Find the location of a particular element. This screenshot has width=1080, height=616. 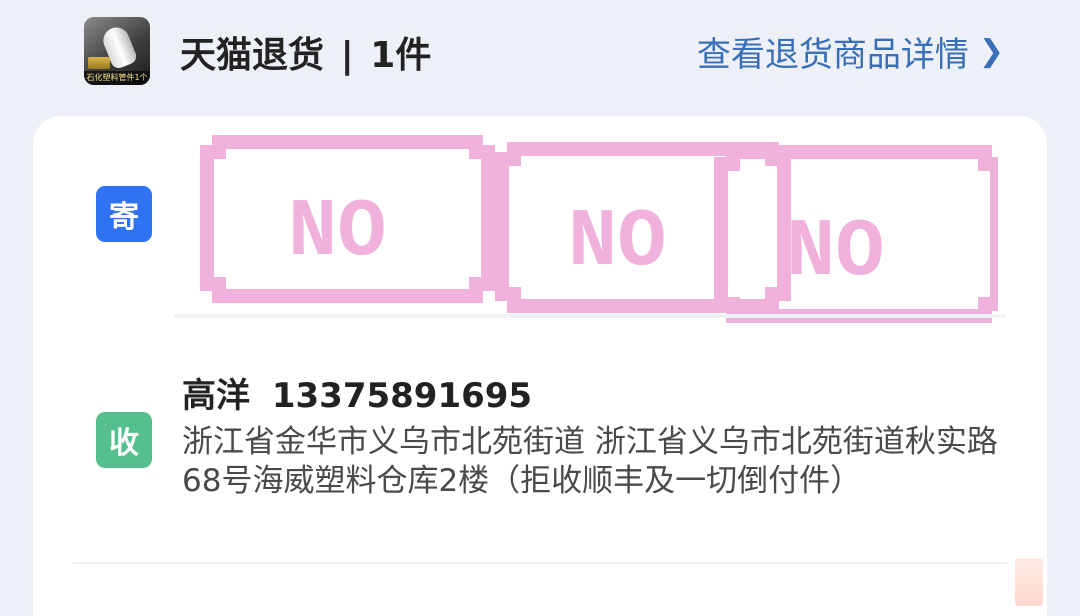

sender-divider is located at coordinates (590, 316).